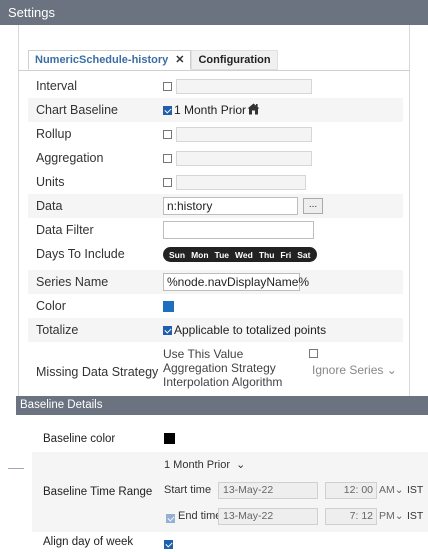  What do you see at coordinates (210, 110) in the screenshot?
I see `chart-baseline-value: 1 Month Prior` at bounding box center [210, 110].